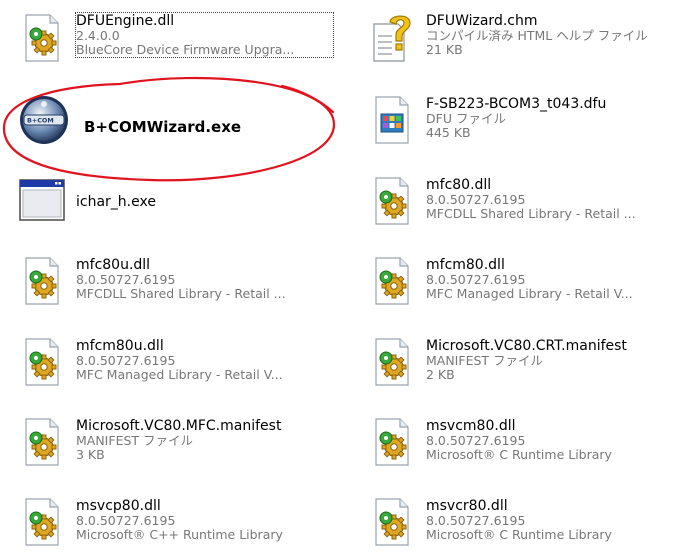 This screenshot has height=553, width=687. What do you see at coordinates (113, 265) in the screenshot?
I see `file-name: mfc80u.dll` at bounding box center [113, 265].